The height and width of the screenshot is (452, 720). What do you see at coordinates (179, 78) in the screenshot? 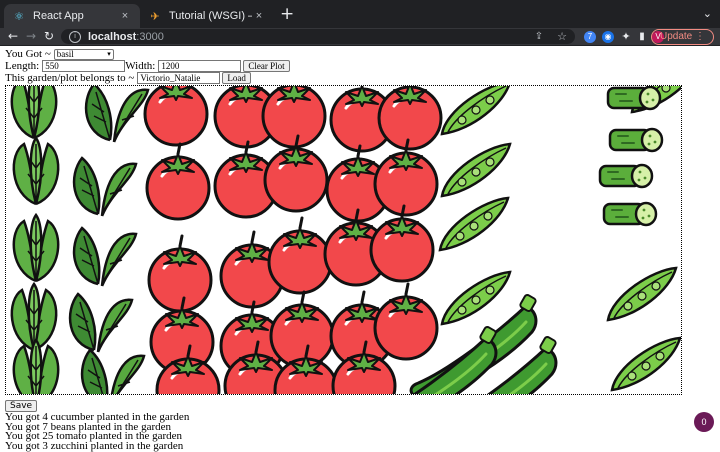
I see `owner-input: Victorio_Natalie` at bounding box center [179, 78].